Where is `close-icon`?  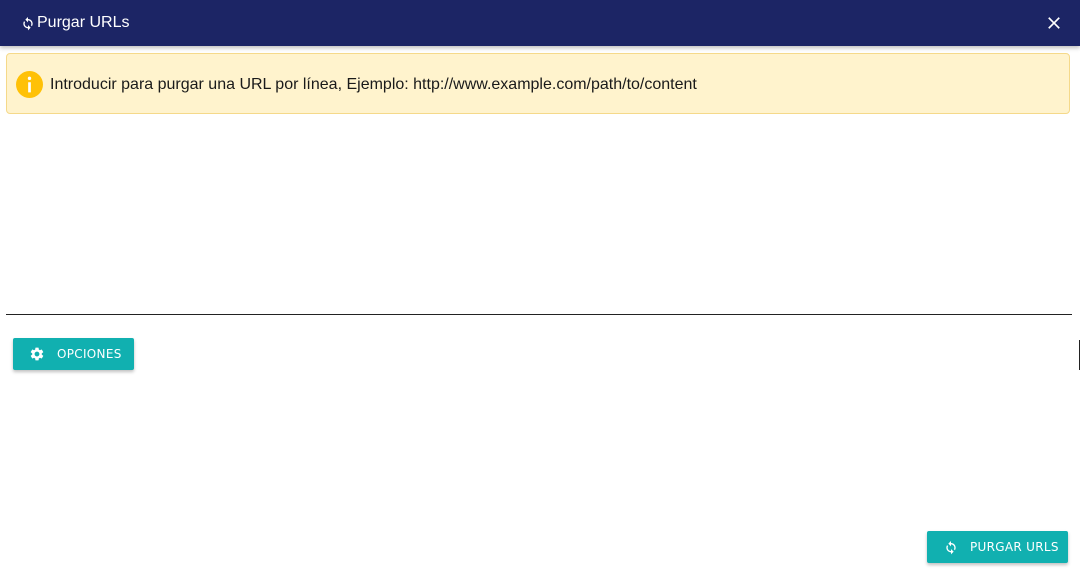
close-icon is located at coordinates (1054, 23).